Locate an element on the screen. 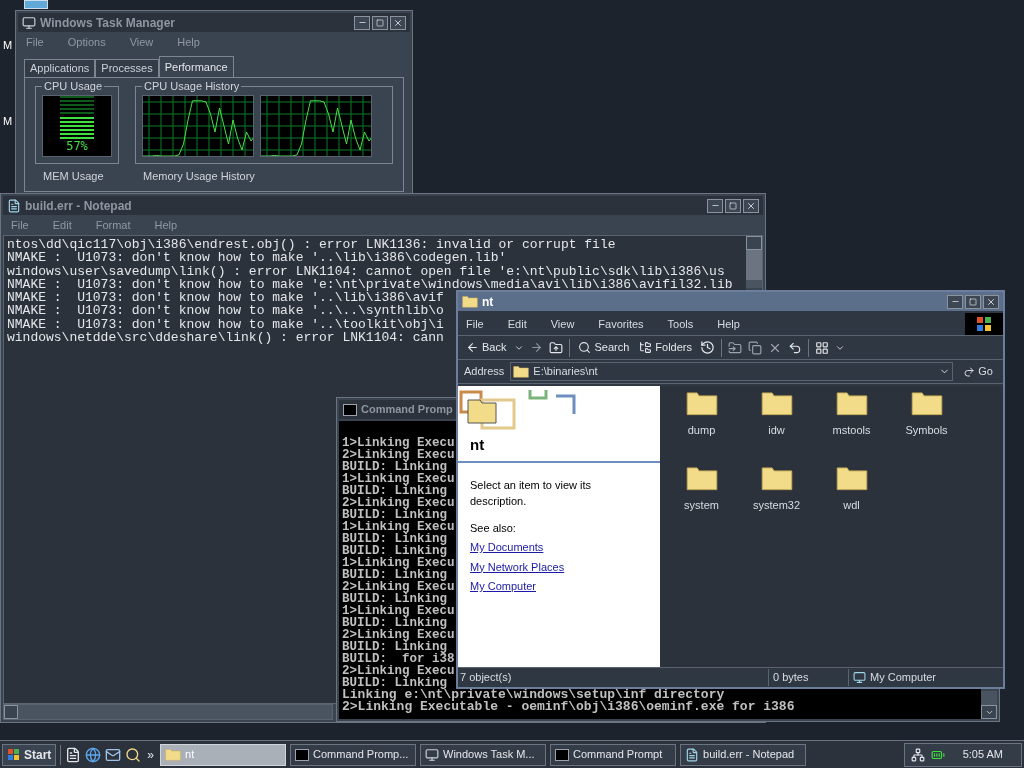 The width and height of the screenshot is (1024, 768). back-button: Back is located at coordinates (486, 347).